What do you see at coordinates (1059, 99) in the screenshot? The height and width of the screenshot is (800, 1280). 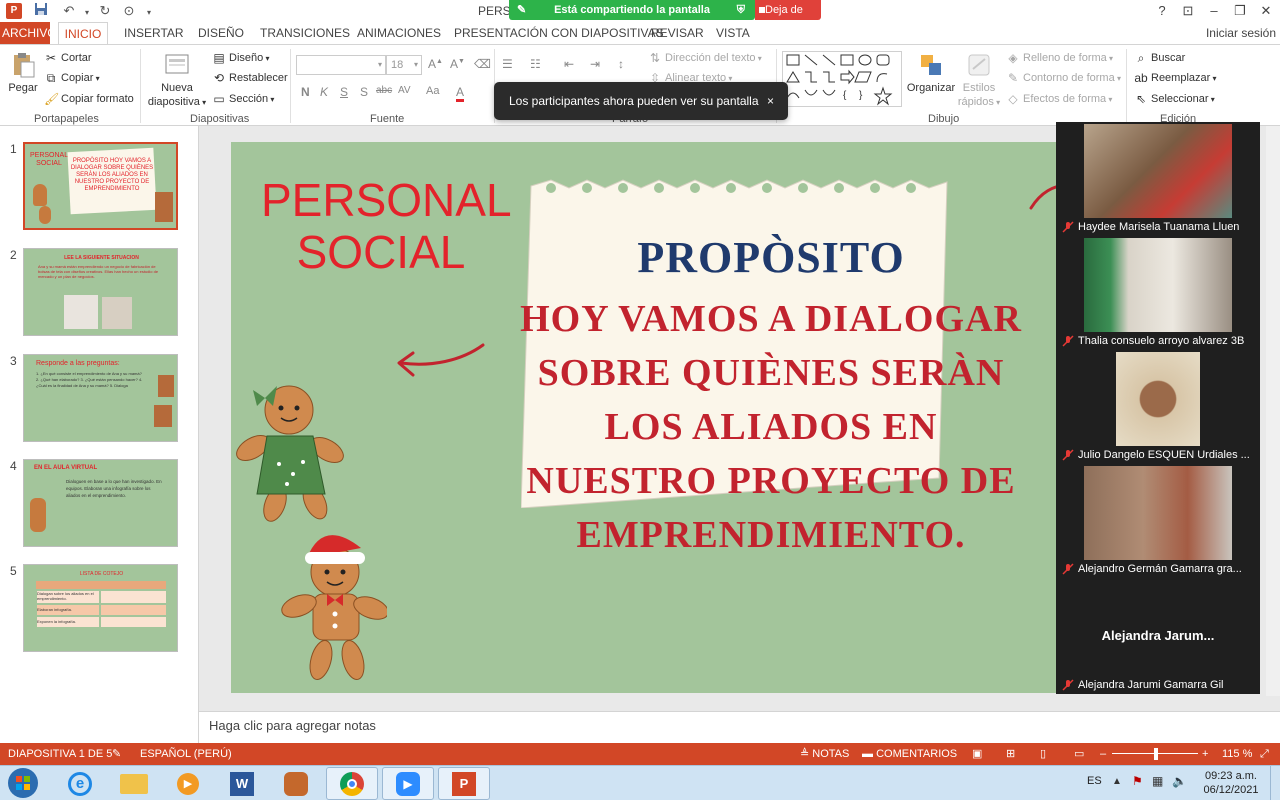 I see `shape-effects-button: ◇ Efectos de forma ▾` at bounding box center [1059, 99].